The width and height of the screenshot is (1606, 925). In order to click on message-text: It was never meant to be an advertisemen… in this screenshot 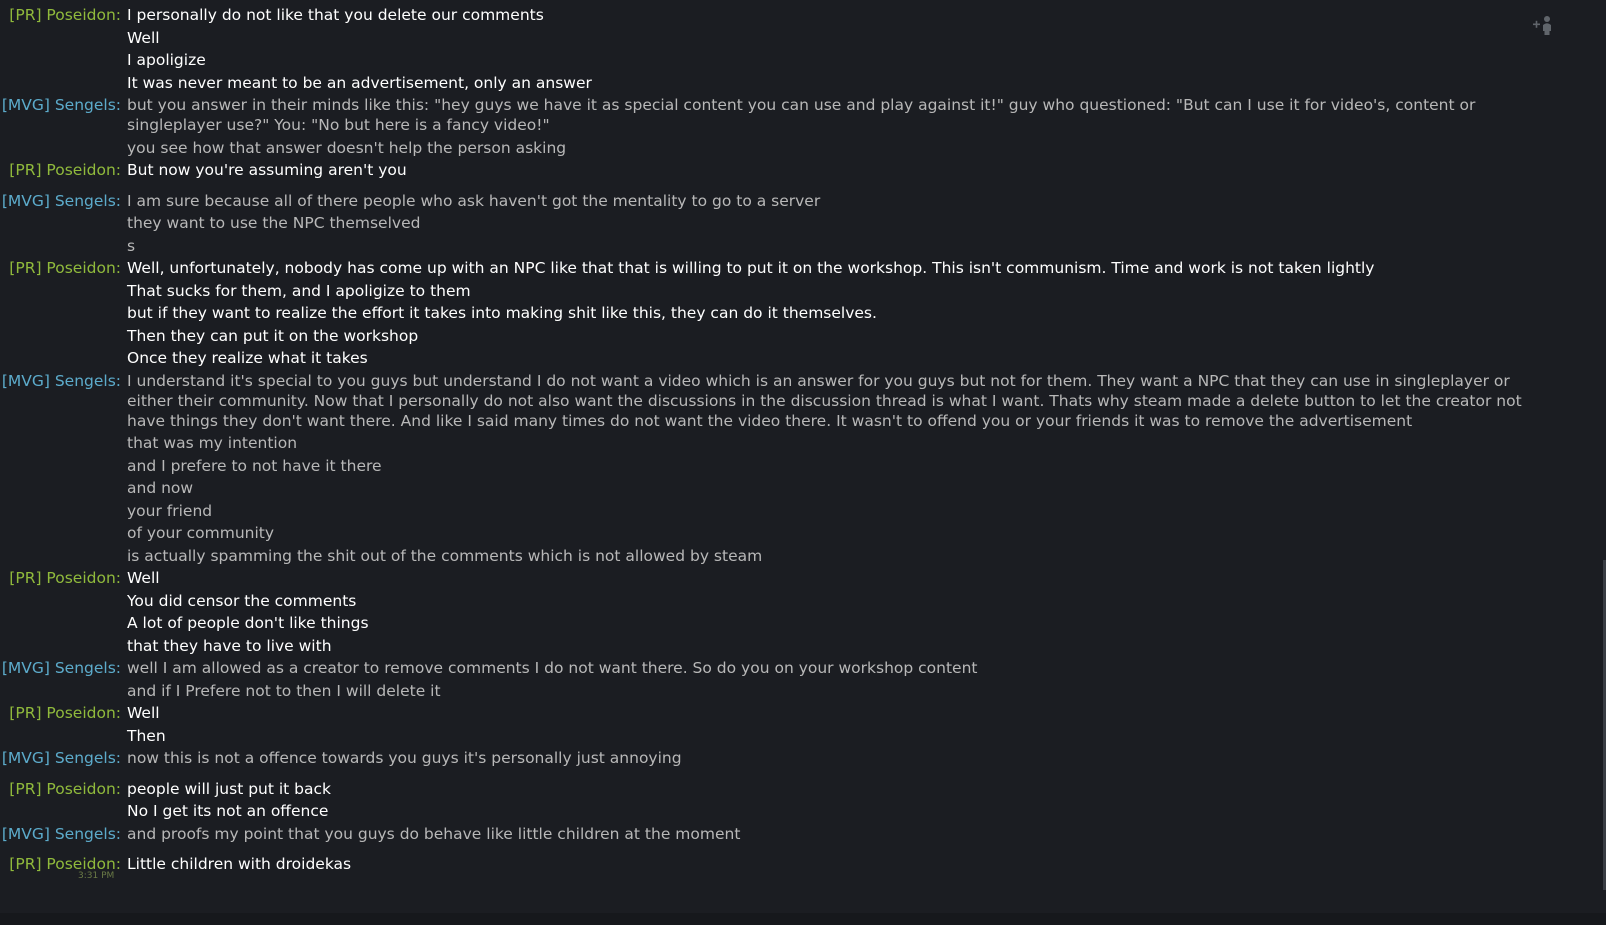, I will do `click(359, 82)`.